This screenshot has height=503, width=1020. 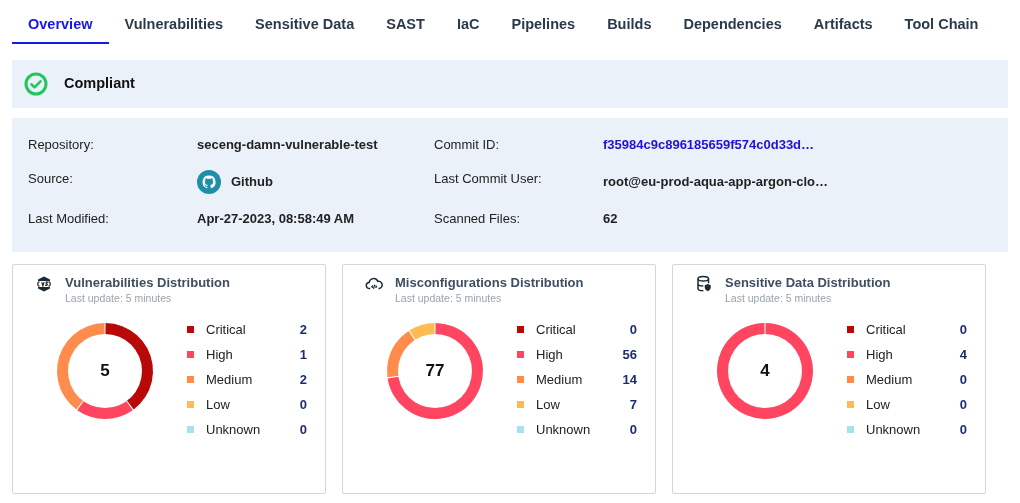 I want to click on field-label: Source:, so click(x=51, y=179).